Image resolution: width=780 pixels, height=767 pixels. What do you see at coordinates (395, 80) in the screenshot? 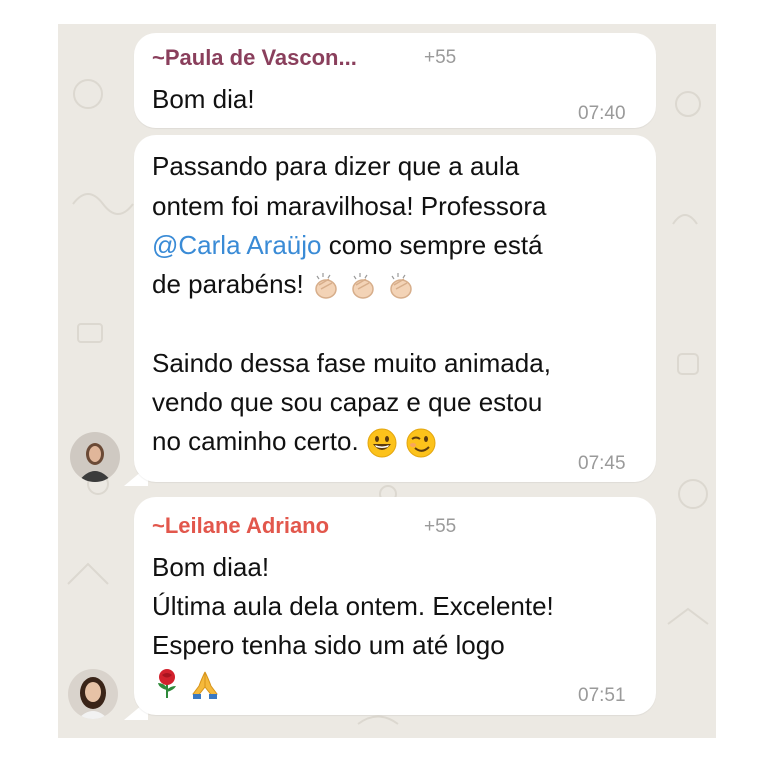
I see `message-bubble: ~Paula de Vascon... +55 Bom dia! 07:40` at bounding box center [395, 80].